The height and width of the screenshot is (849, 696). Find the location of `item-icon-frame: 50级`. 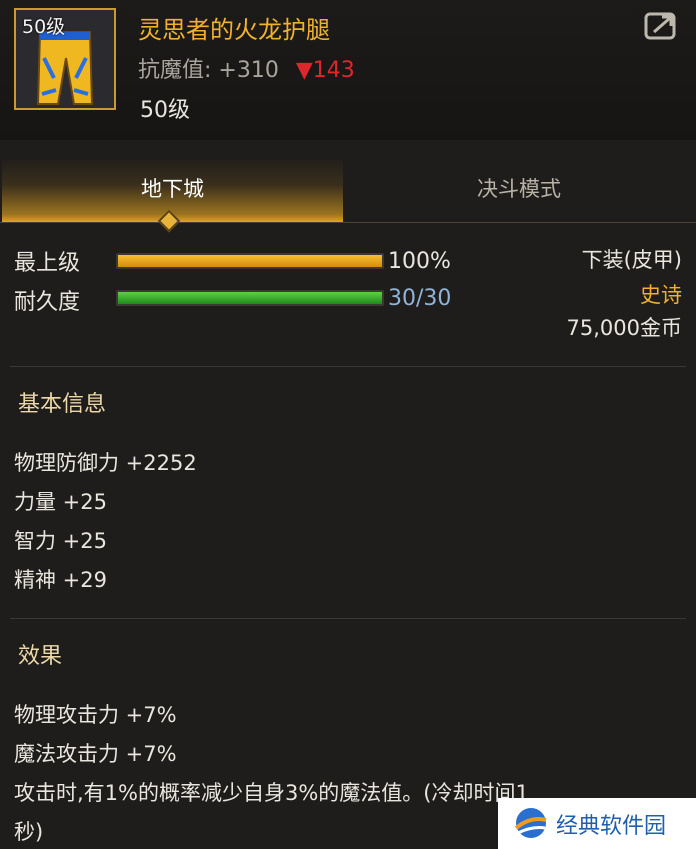

item-icon-frame: 50级 is located at coordinates (65, 59).